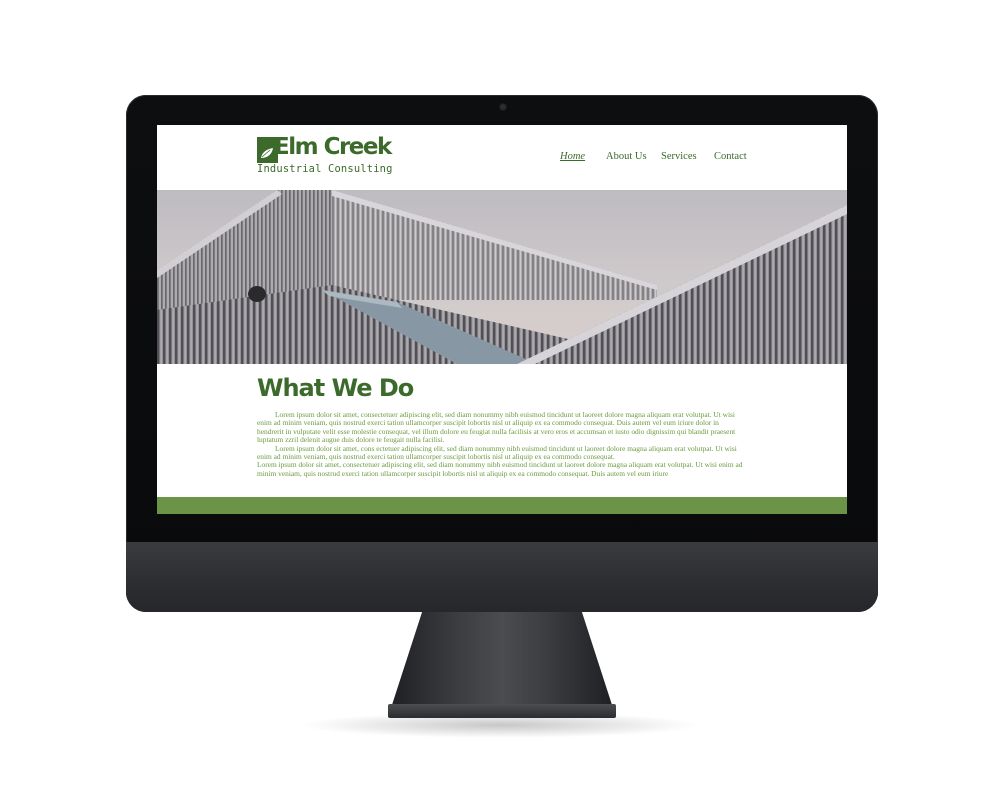 This screenshot has height=793, width=1000. I want to click on monitor-chin, so click(502, 577).